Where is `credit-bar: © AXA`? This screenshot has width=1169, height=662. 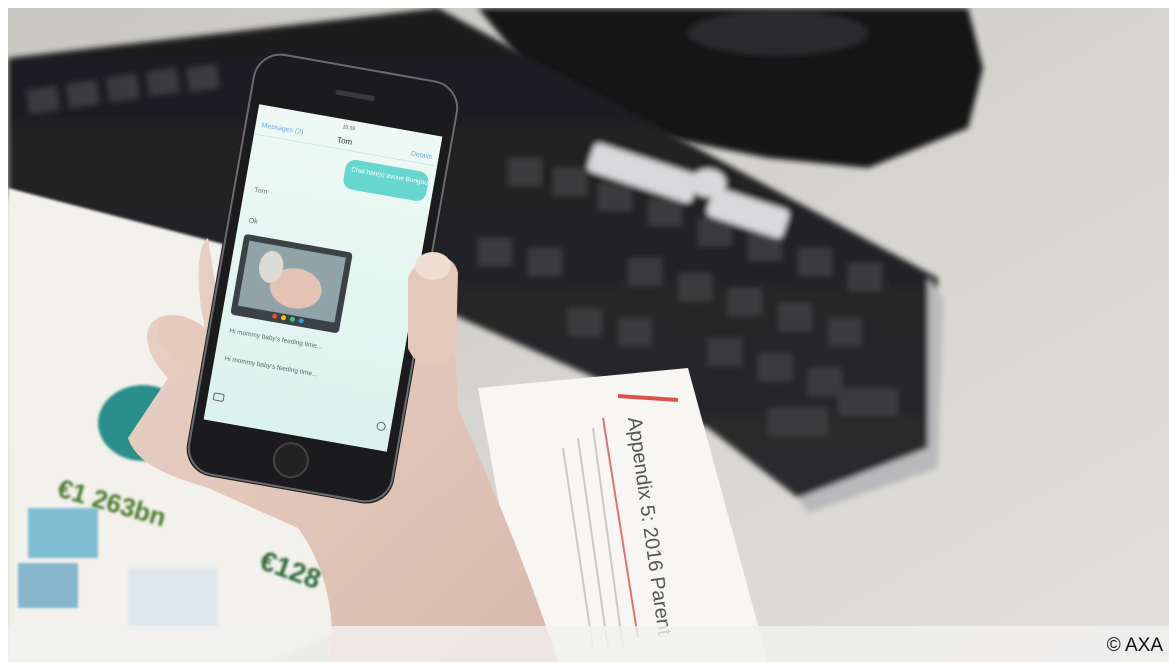
credit-bar: © AXA is located at coordinates (588, 644).